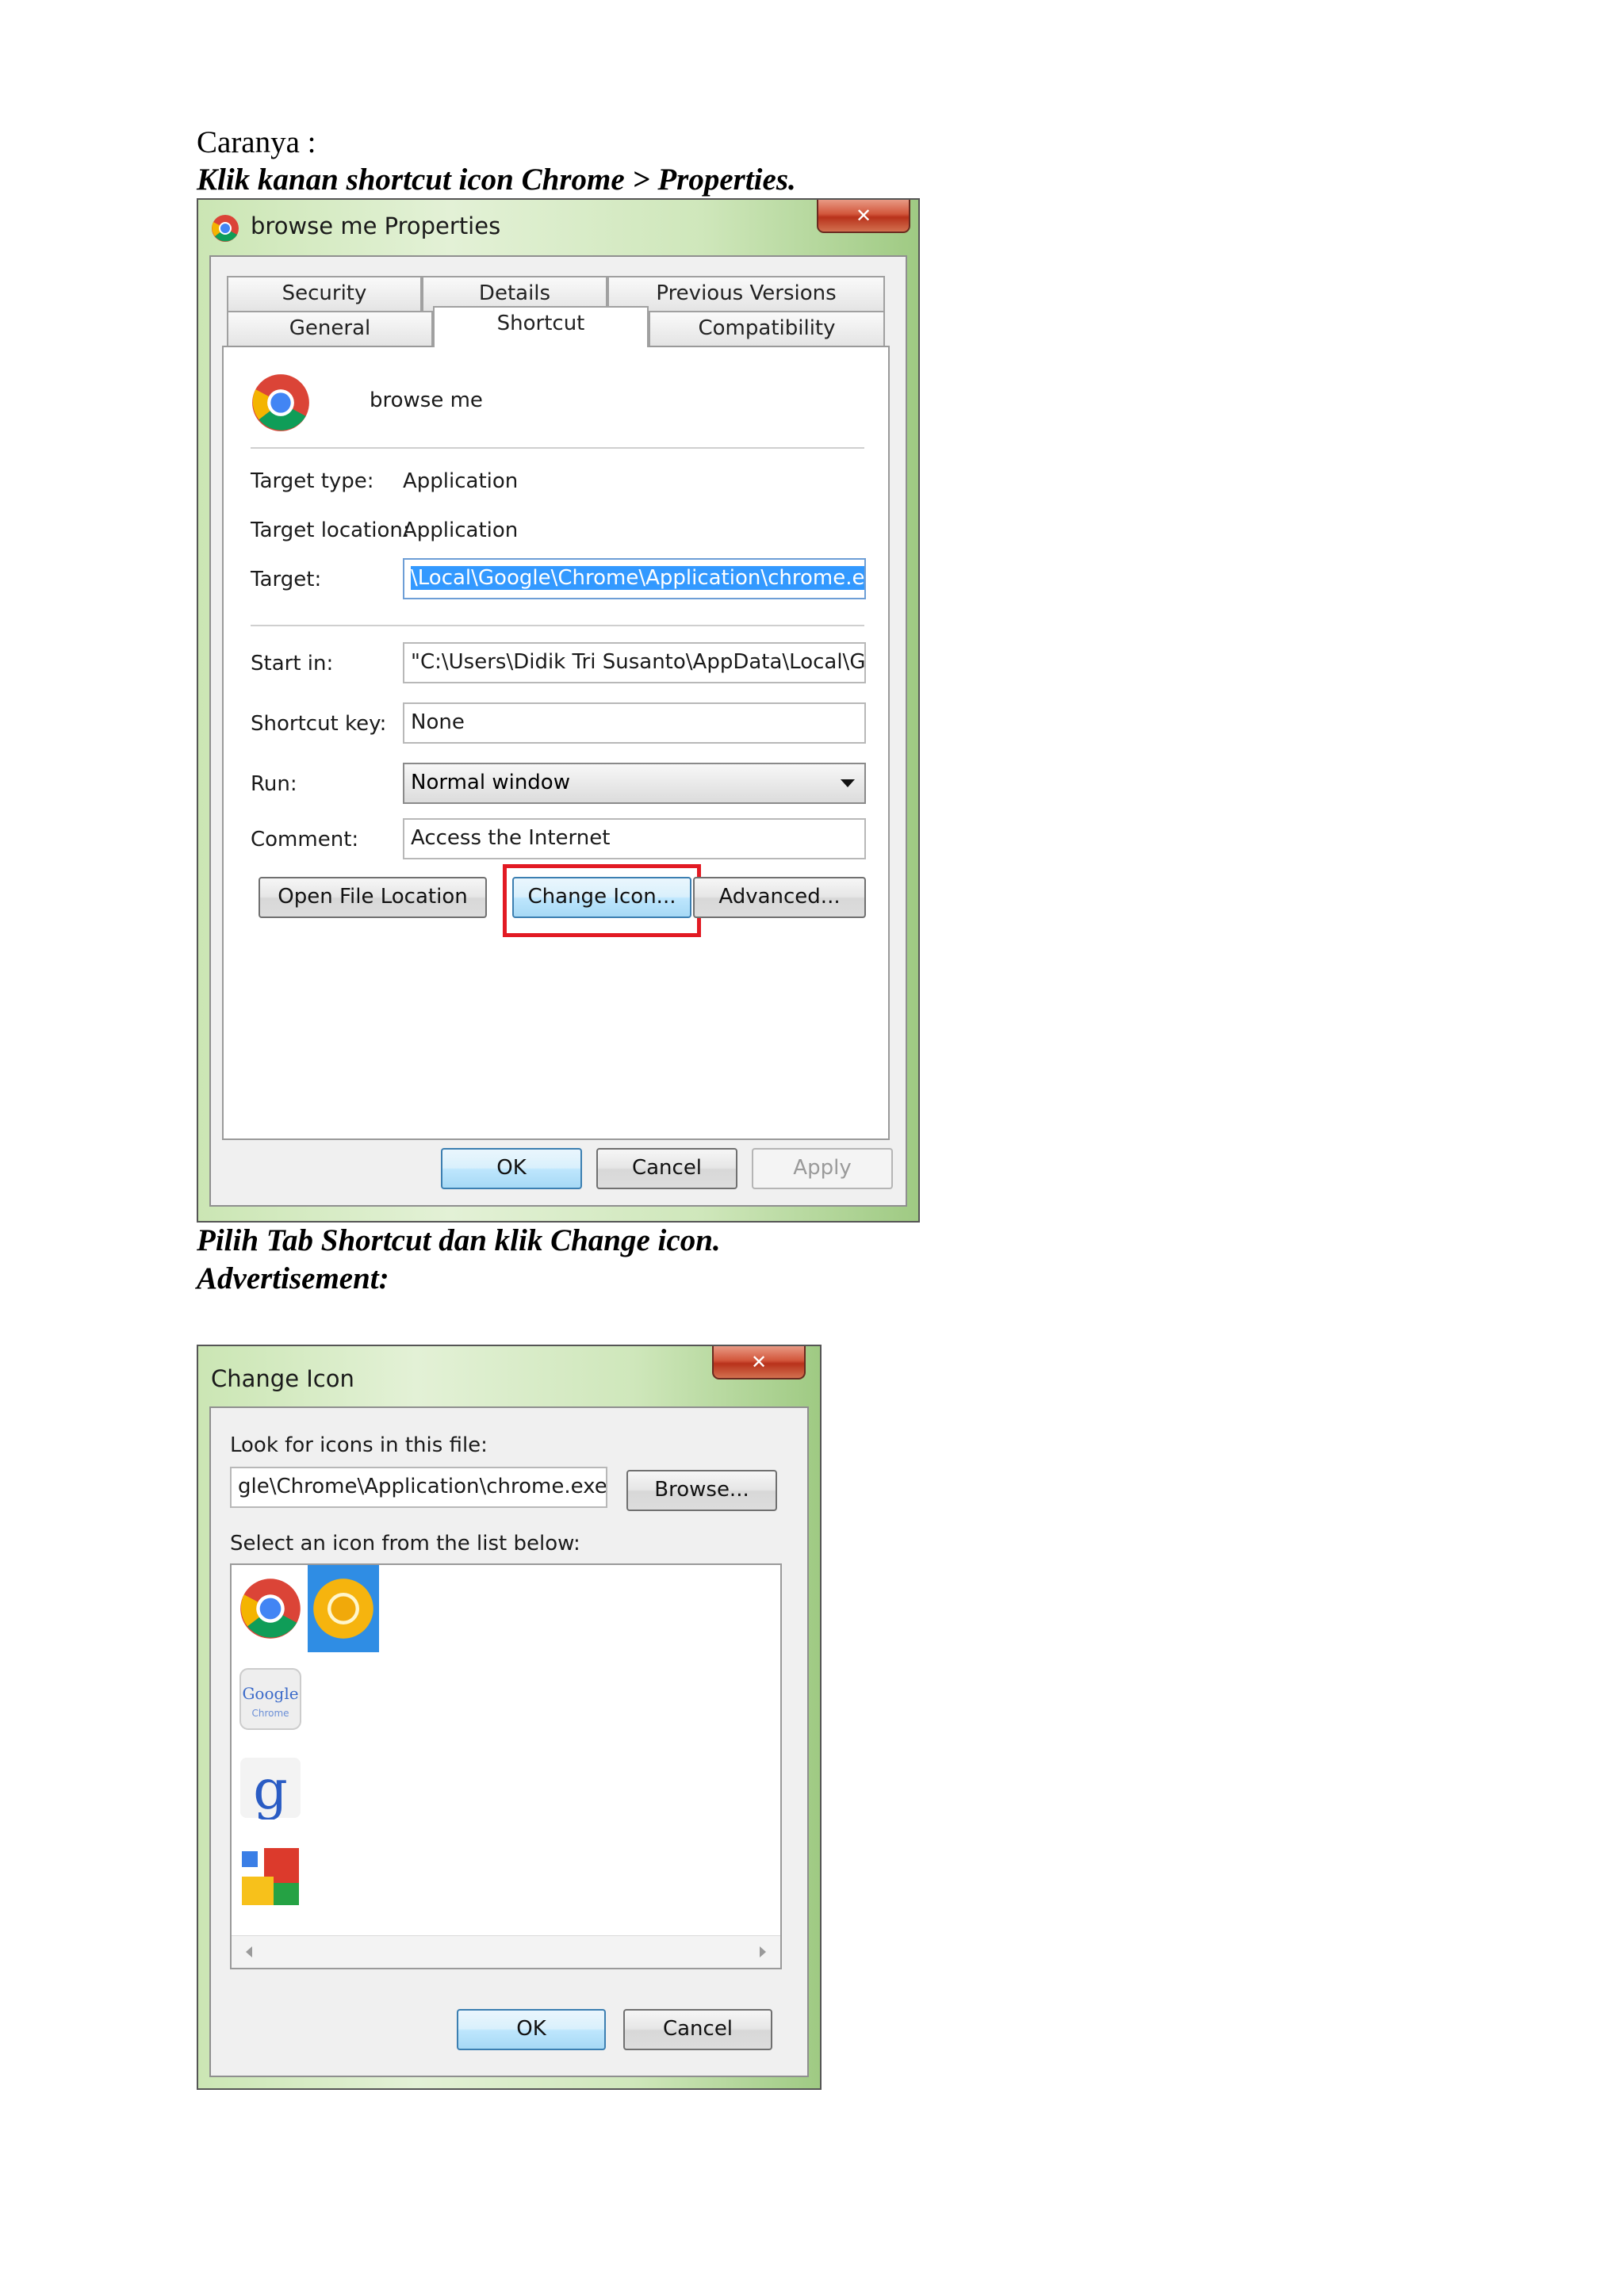 The width and height of the screenshot is (1624, 2296). Describe the element at coordinates (405, 1544) in the screenshot. I see `select-icon-label: Select an icon from the list below:` at that location.